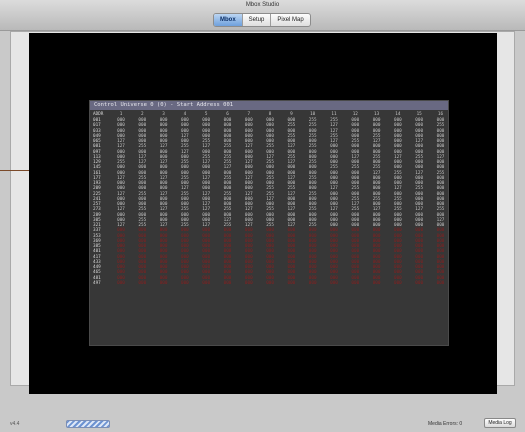  I want to click on column-header: 4, so click(185, 114).